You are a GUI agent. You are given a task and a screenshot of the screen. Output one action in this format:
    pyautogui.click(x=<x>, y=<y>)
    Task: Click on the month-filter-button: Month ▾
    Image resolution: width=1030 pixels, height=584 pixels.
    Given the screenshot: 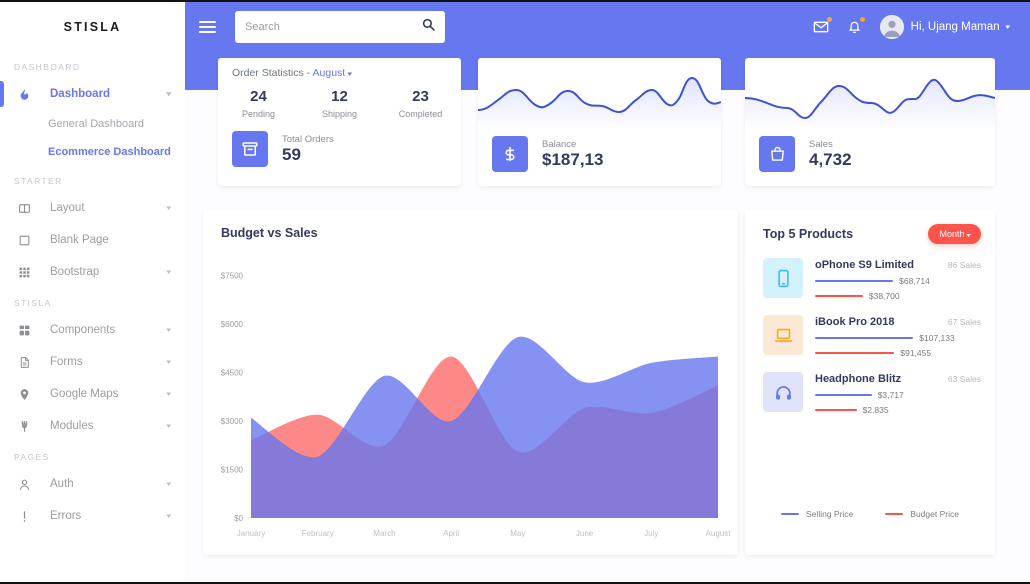 What is the action you would take?
    pyautogui.click(x=954, y=234)
    